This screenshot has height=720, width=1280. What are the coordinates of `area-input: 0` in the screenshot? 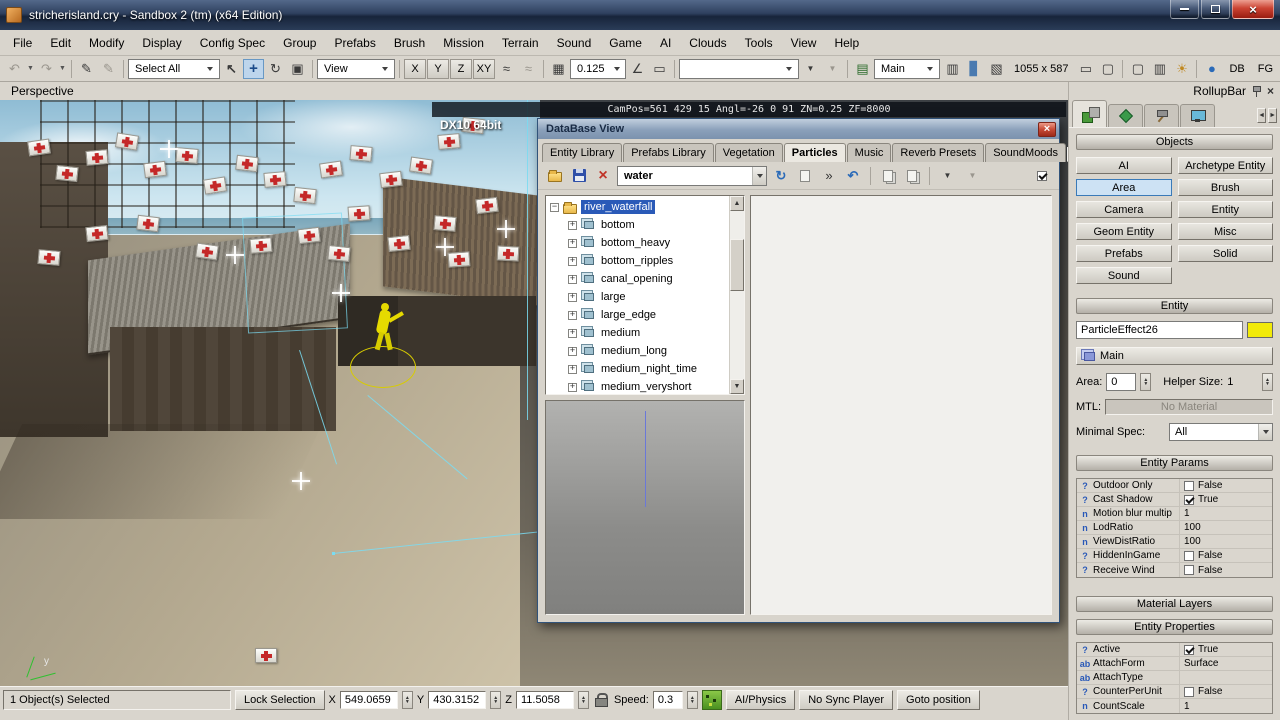 It's located at (1121, 382).